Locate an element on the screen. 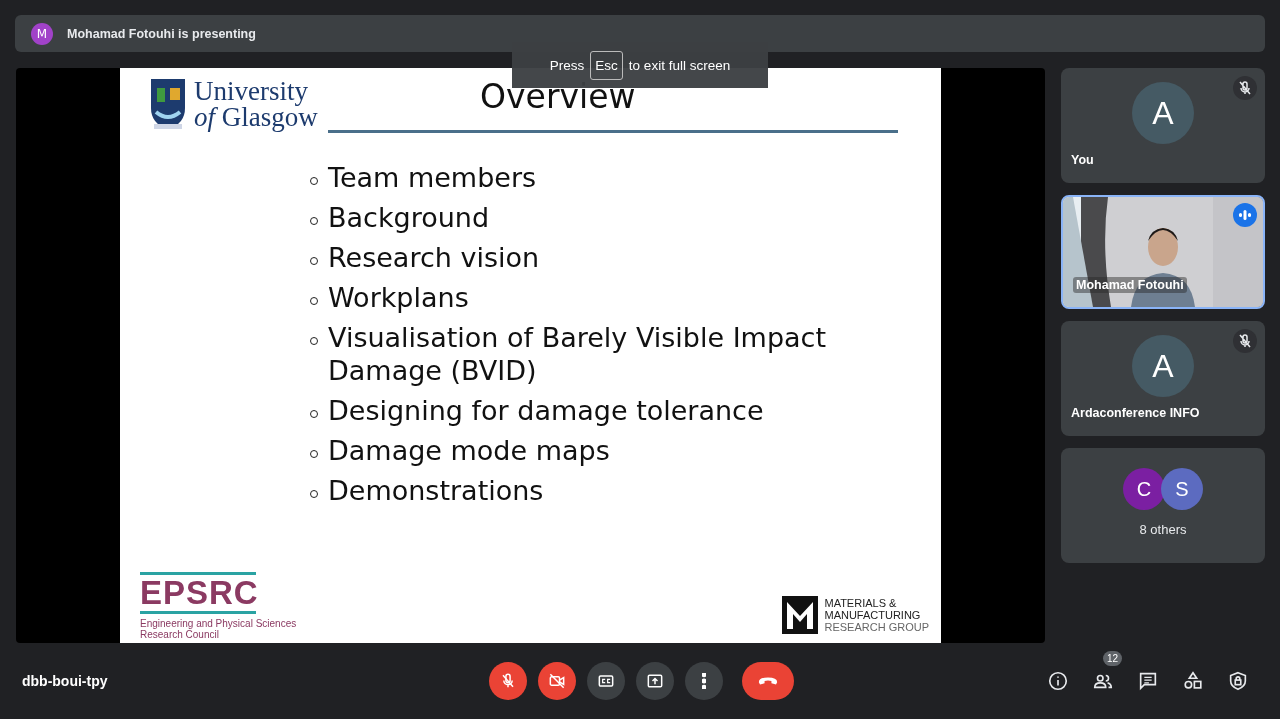 The height and width of the screenshot is (719, 1280). bullet-text: Demonstrations is located at coordinates (436, 490).